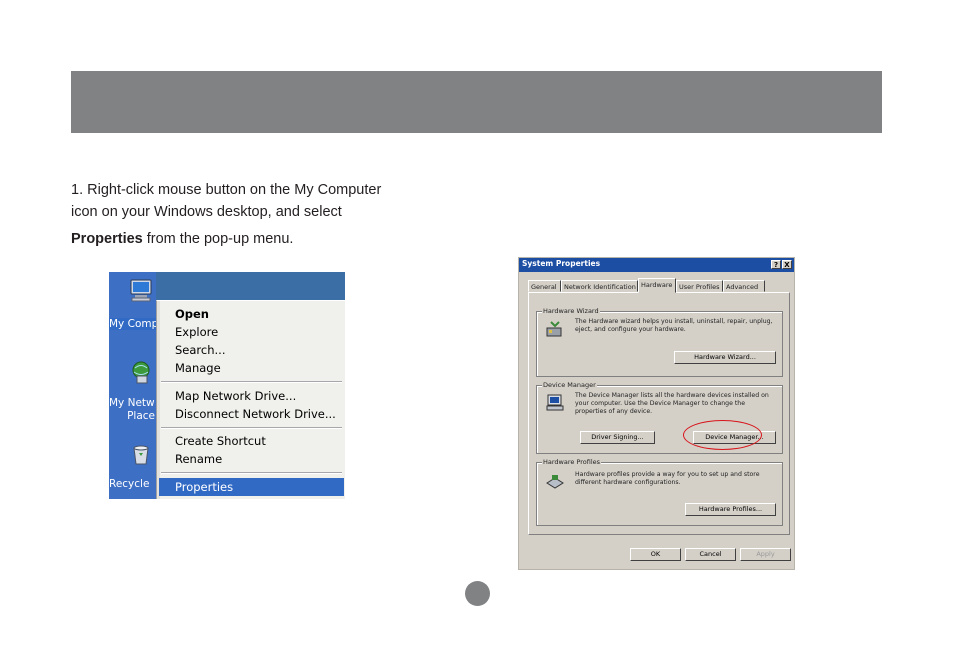 The image size is (954, 664). I want to click on instruction-line-3-rest: from the pop-up menu., so click(218, 239).